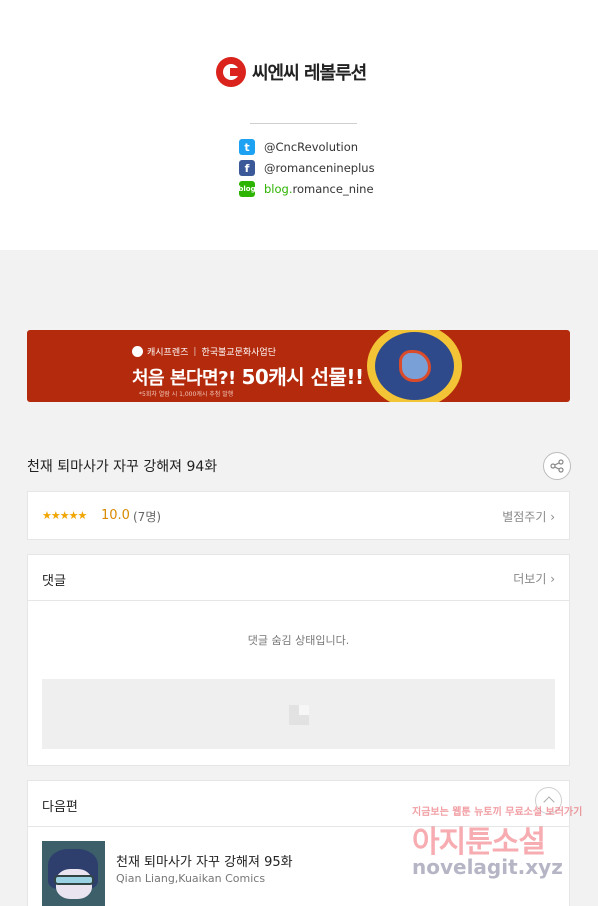  I want to click on facebook-icon: f, so click(247, 168).